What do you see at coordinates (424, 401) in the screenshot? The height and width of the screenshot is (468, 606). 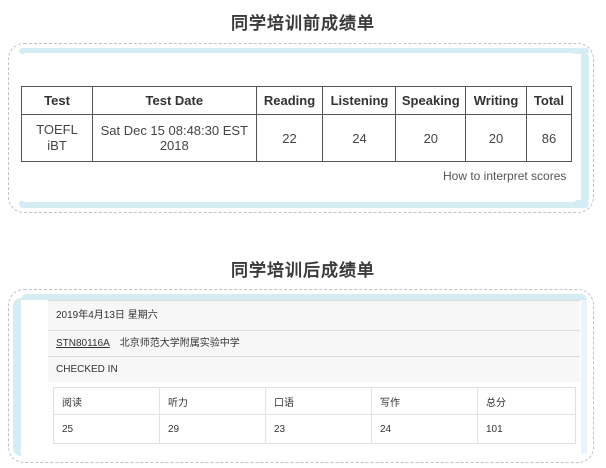 I see `col-writing: 写作` at bounding box center [424, 401].